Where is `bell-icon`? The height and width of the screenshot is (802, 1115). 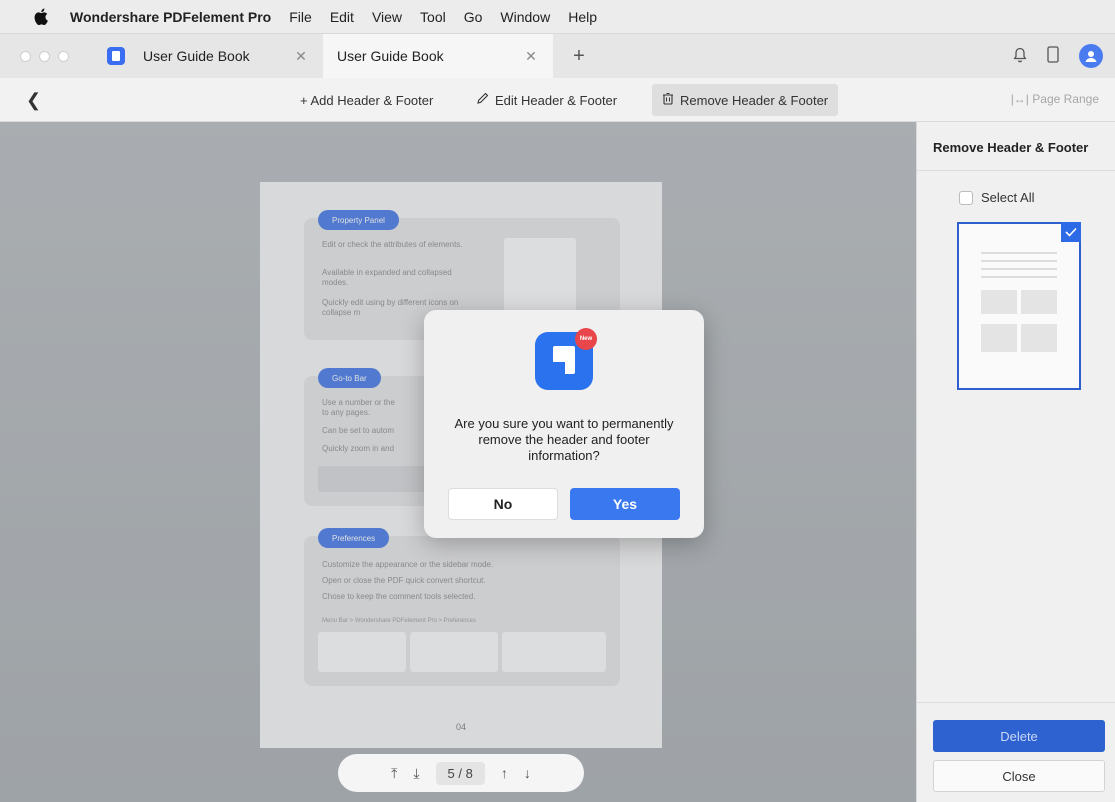
bell-icon is located at coordinates (1020, 56).